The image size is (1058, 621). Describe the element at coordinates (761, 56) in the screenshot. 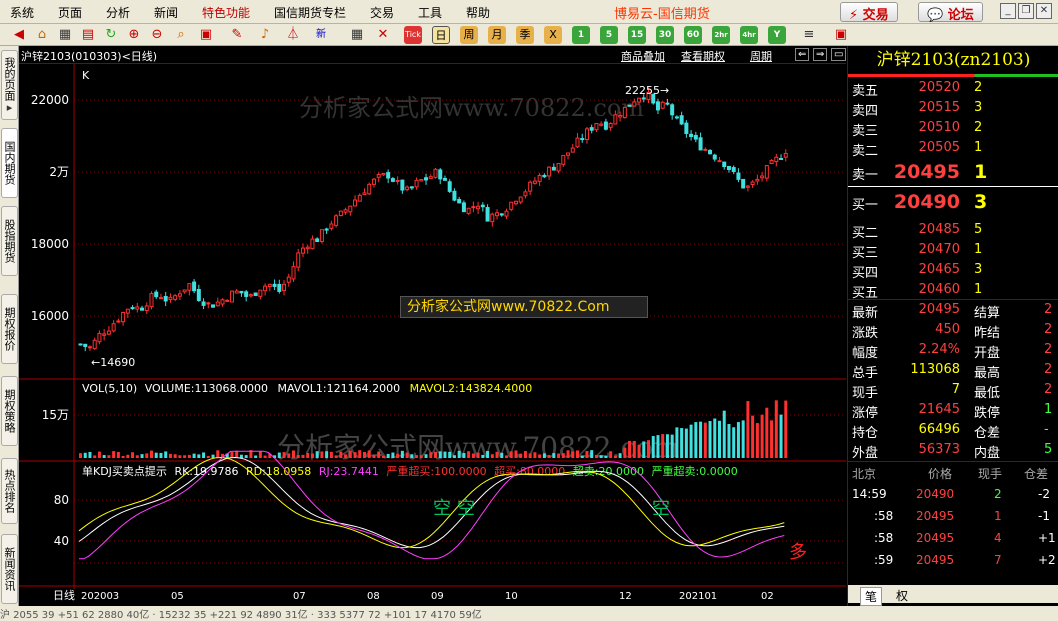

I see `period-link: 周期` at that location.